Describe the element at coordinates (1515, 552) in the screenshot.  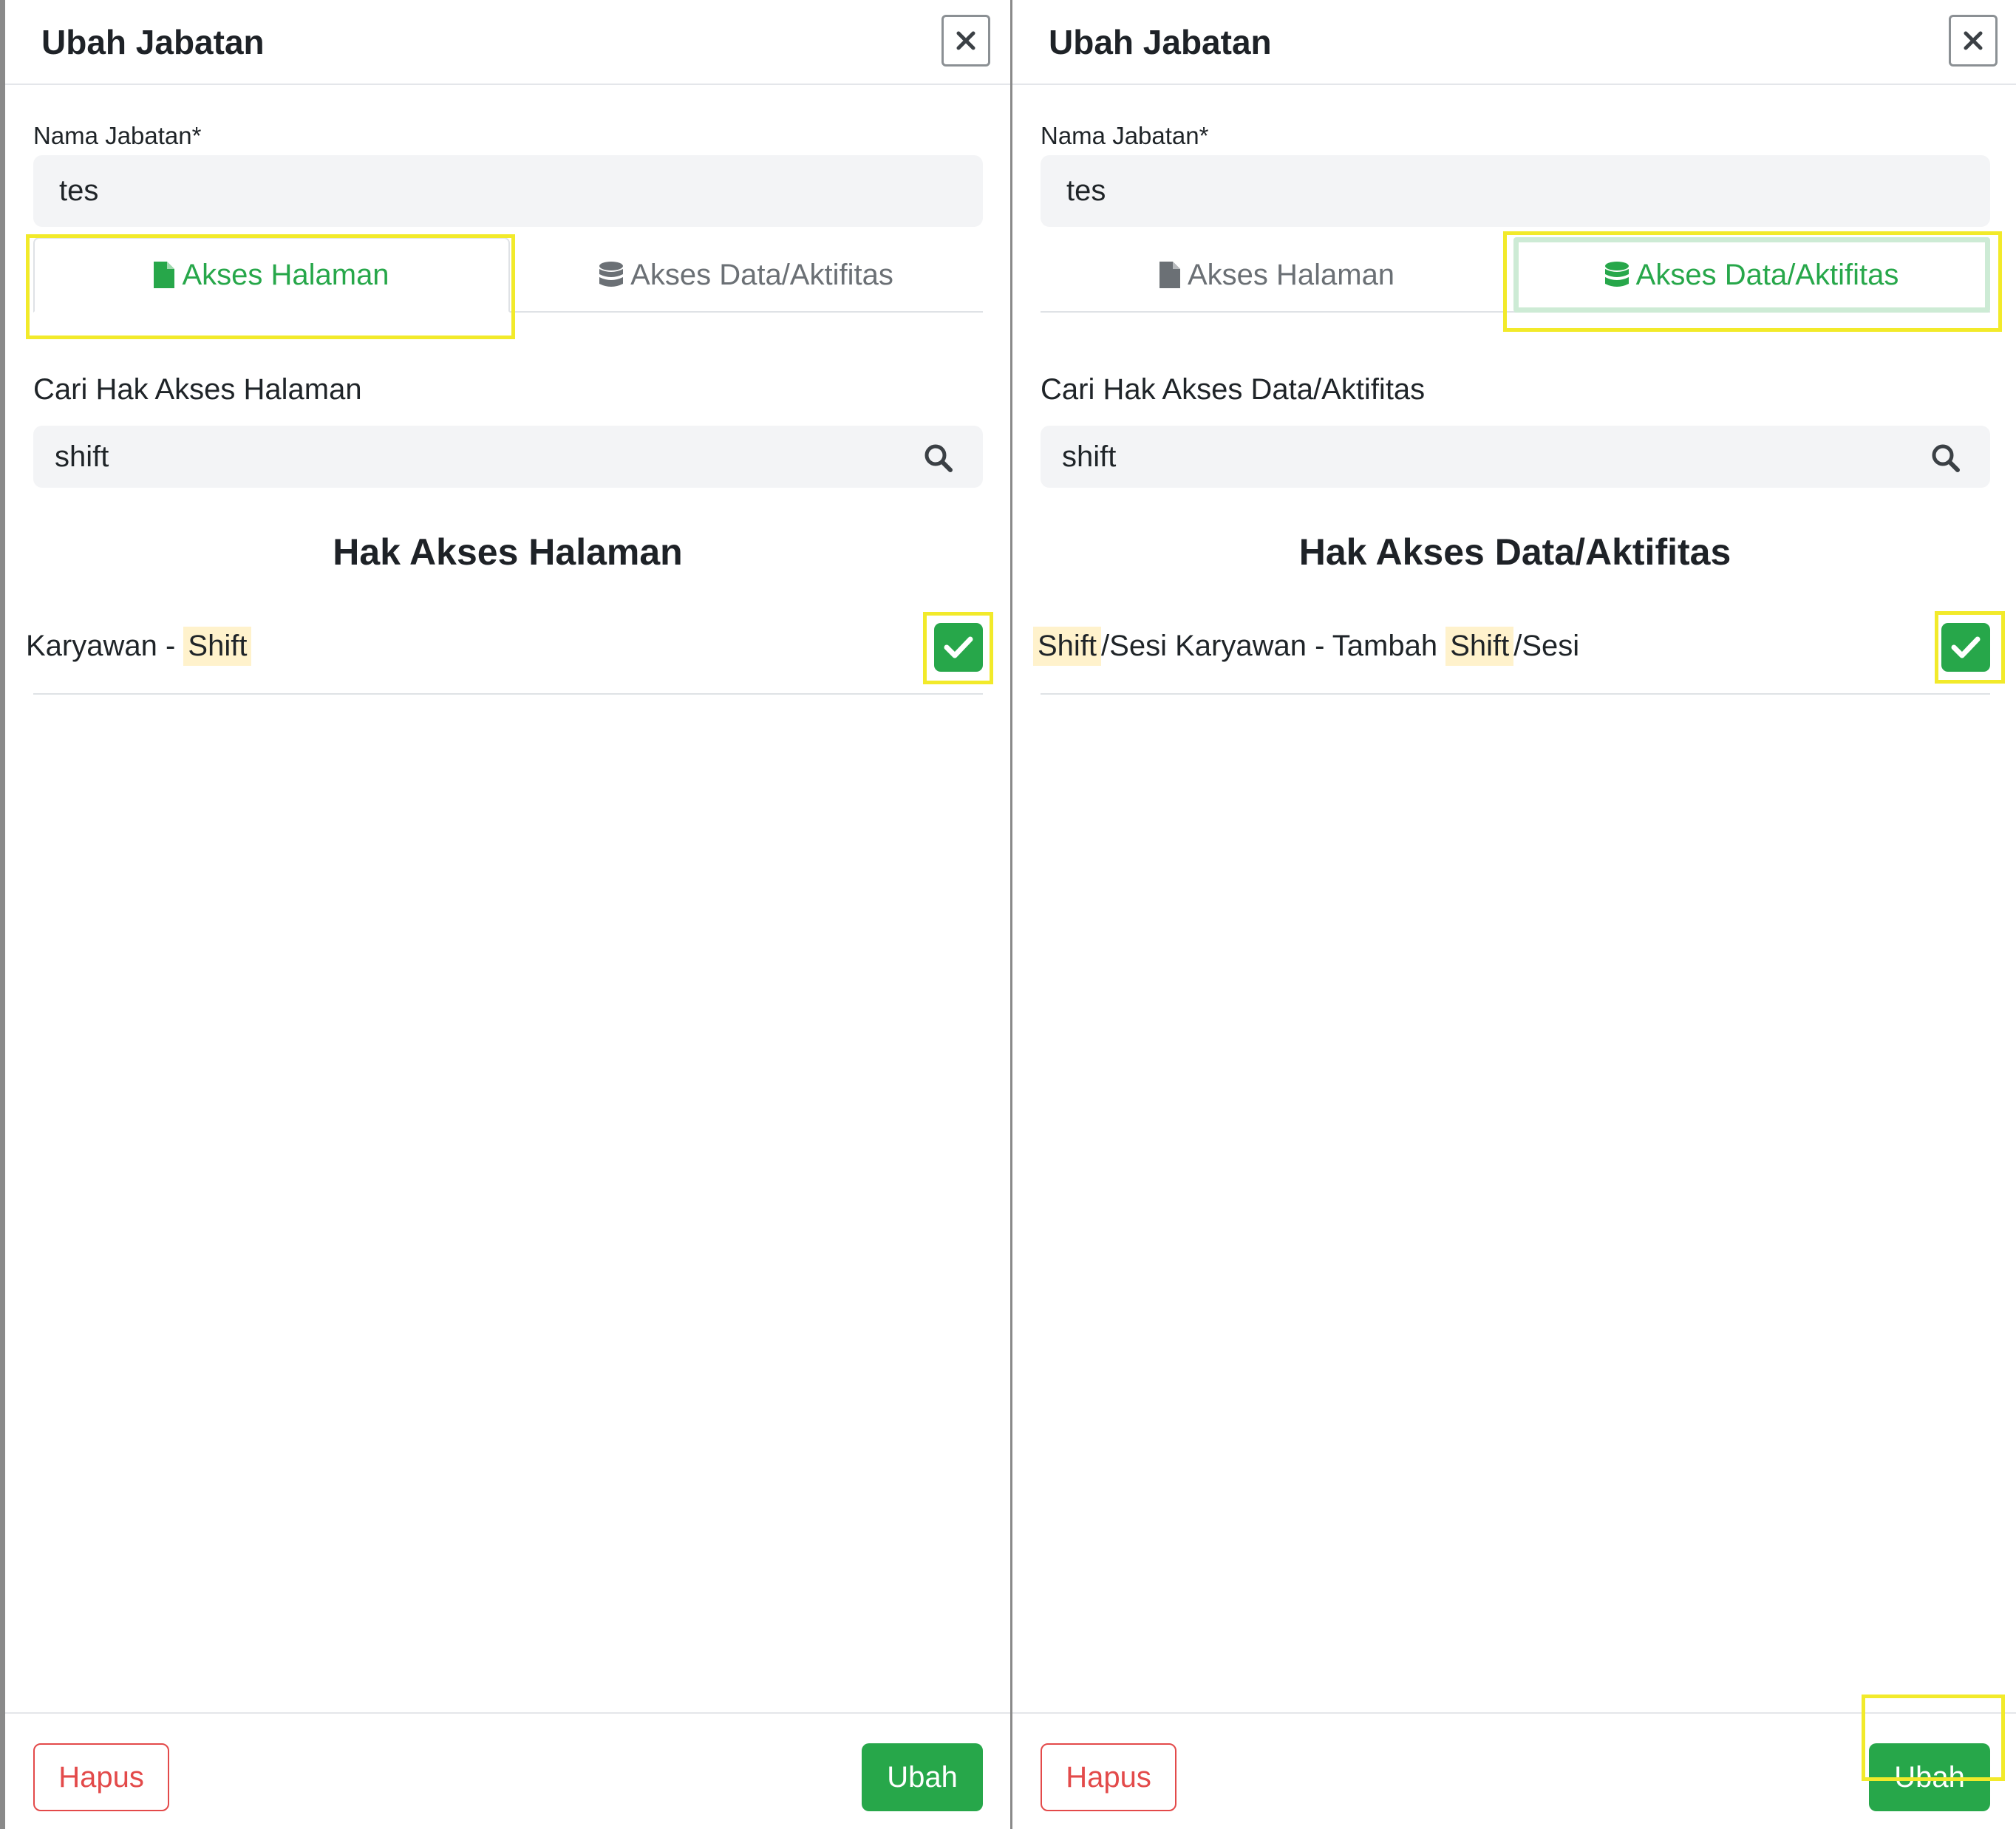
I see `section-title: Hak Akses Data/Aktifitas` at that location.